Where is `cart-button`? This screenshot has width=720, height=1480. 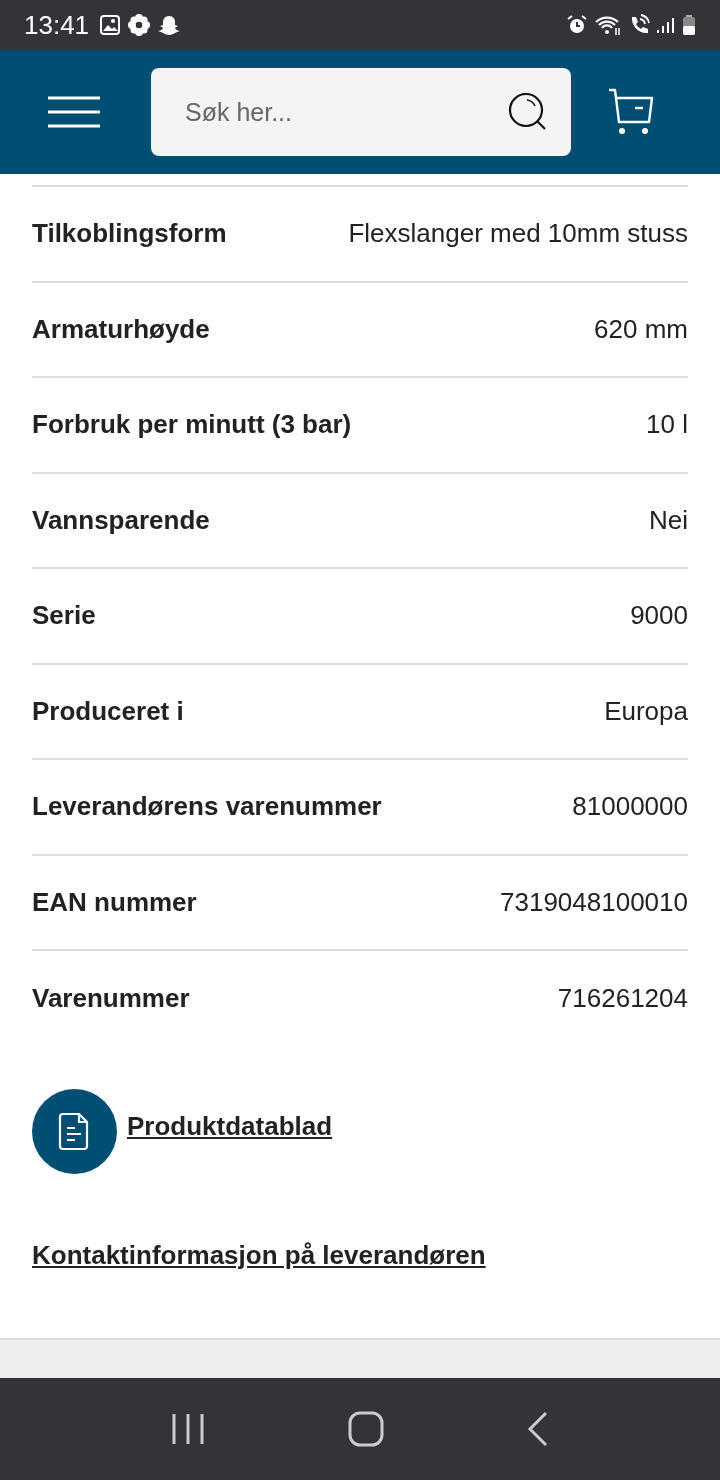
cart-button is located at coordinates (631, 112).